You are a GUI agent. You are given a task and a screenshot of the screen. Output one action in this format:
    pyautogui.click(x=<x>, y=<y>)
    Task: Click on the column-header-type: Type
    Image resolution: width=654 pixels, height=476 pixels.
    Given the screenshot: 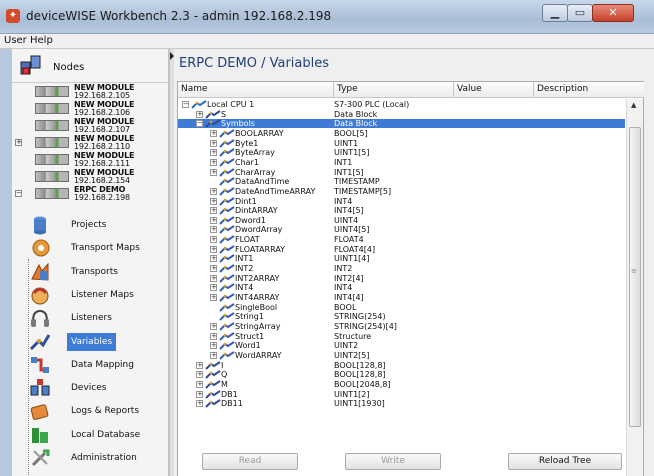 What is the action you would take?
    pyautogui.click(x=394, y=90)
    